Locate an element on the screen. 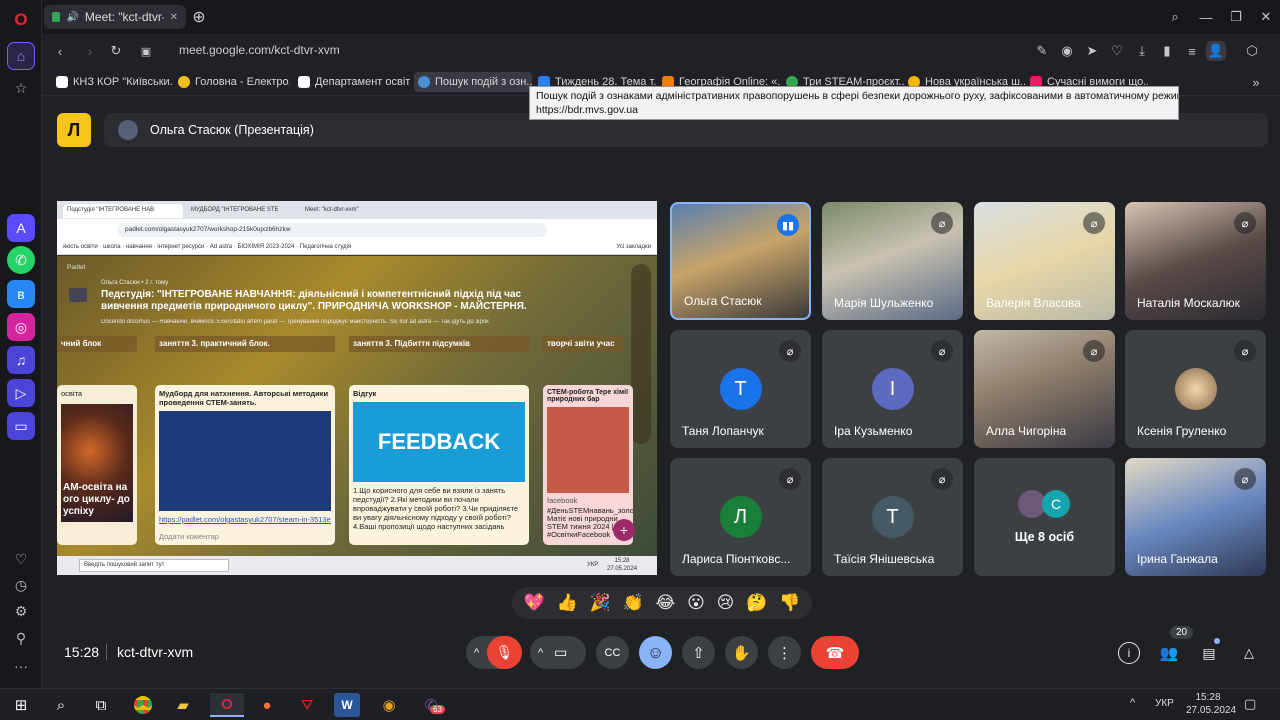 The width and height of the screenshot is (1280, 720). search-tabs-icon: ⌕ is located at coordinates (1175, 17).